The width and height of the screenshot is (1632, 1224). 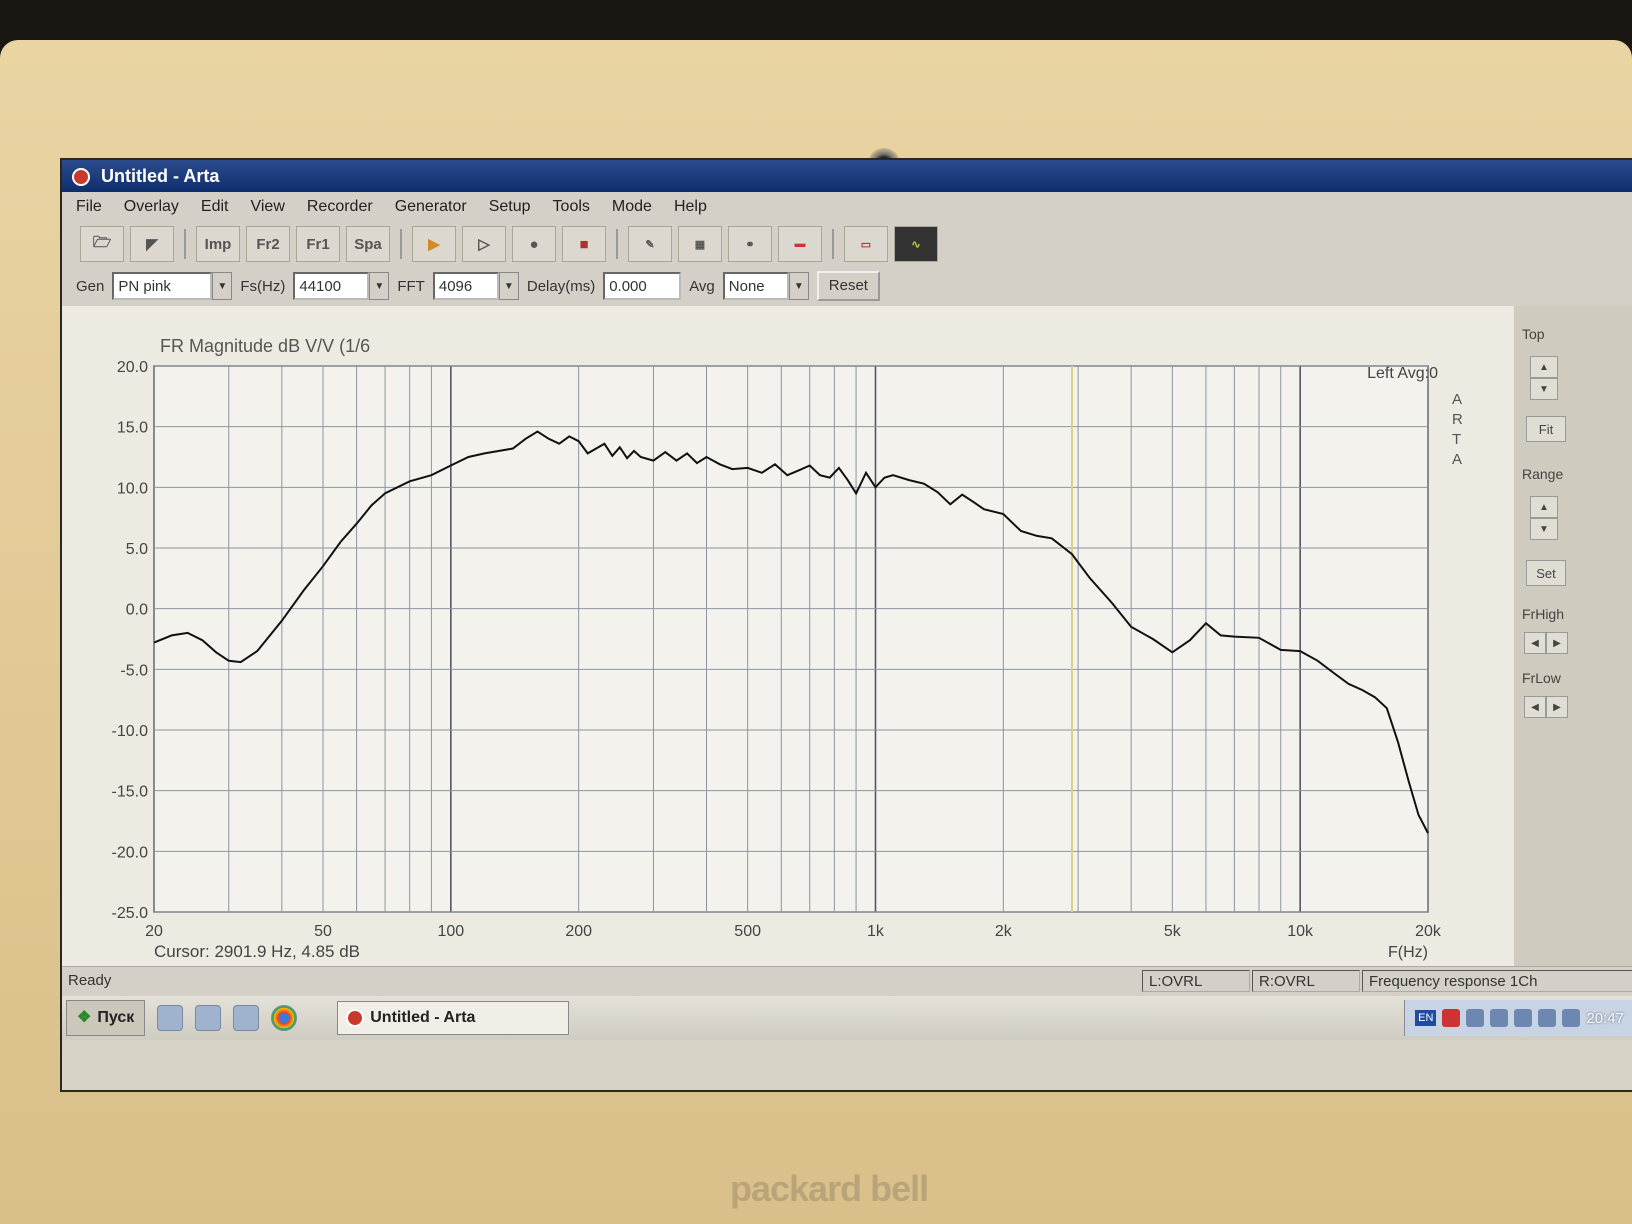 I want to click on delay-input: 0.000, so click(x=642, y=286).